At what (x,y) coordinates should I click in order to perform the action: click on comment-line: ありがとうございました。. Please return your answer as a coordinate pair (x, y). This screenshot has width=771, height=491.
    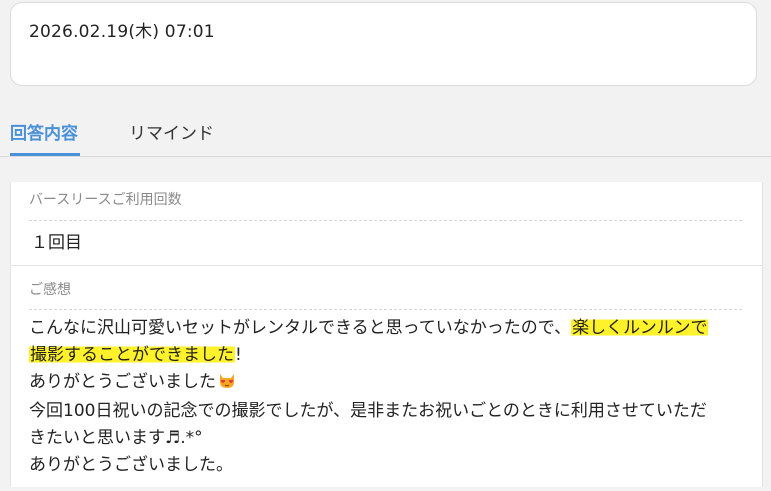
    Looking at the image, I should click on (131, 465).